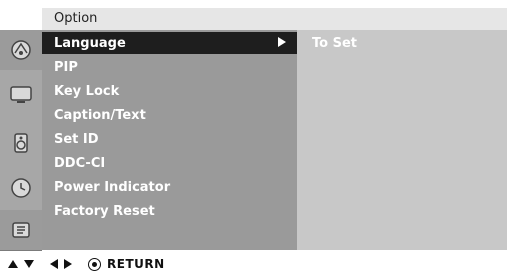 This screenshot has height=274, width=507. What do you see at coordinates (13, 264) in the screenshot?
I see `up-arrow-icon` at bounding box center [13, 264].